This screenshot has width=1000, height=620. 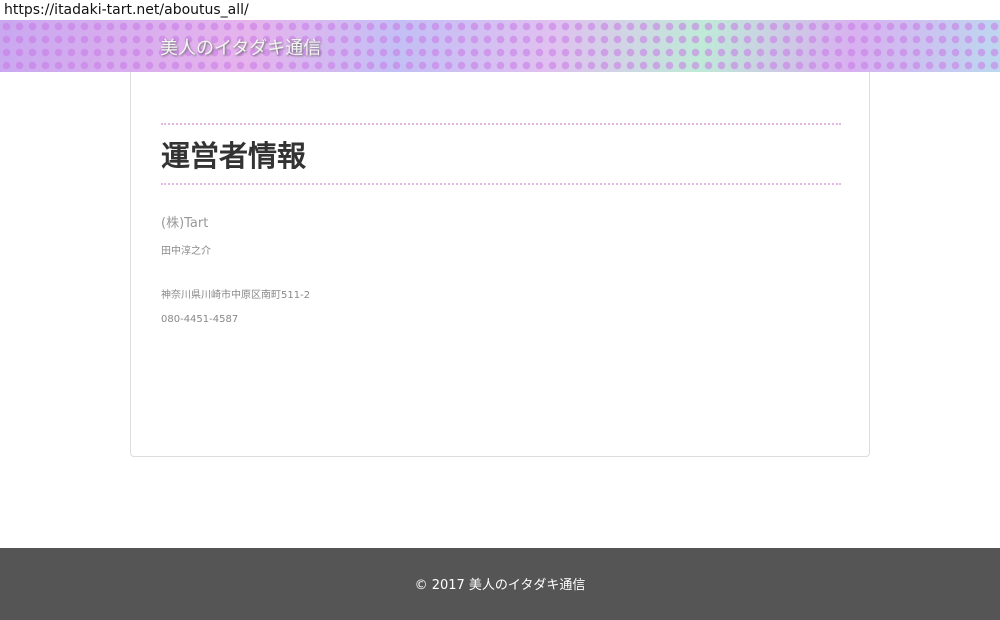 What do you see at coordinates (500, 46) in the screenshot?
I see `header-banner: 美人のイタダキ通信` at bounding box center [500, 46].